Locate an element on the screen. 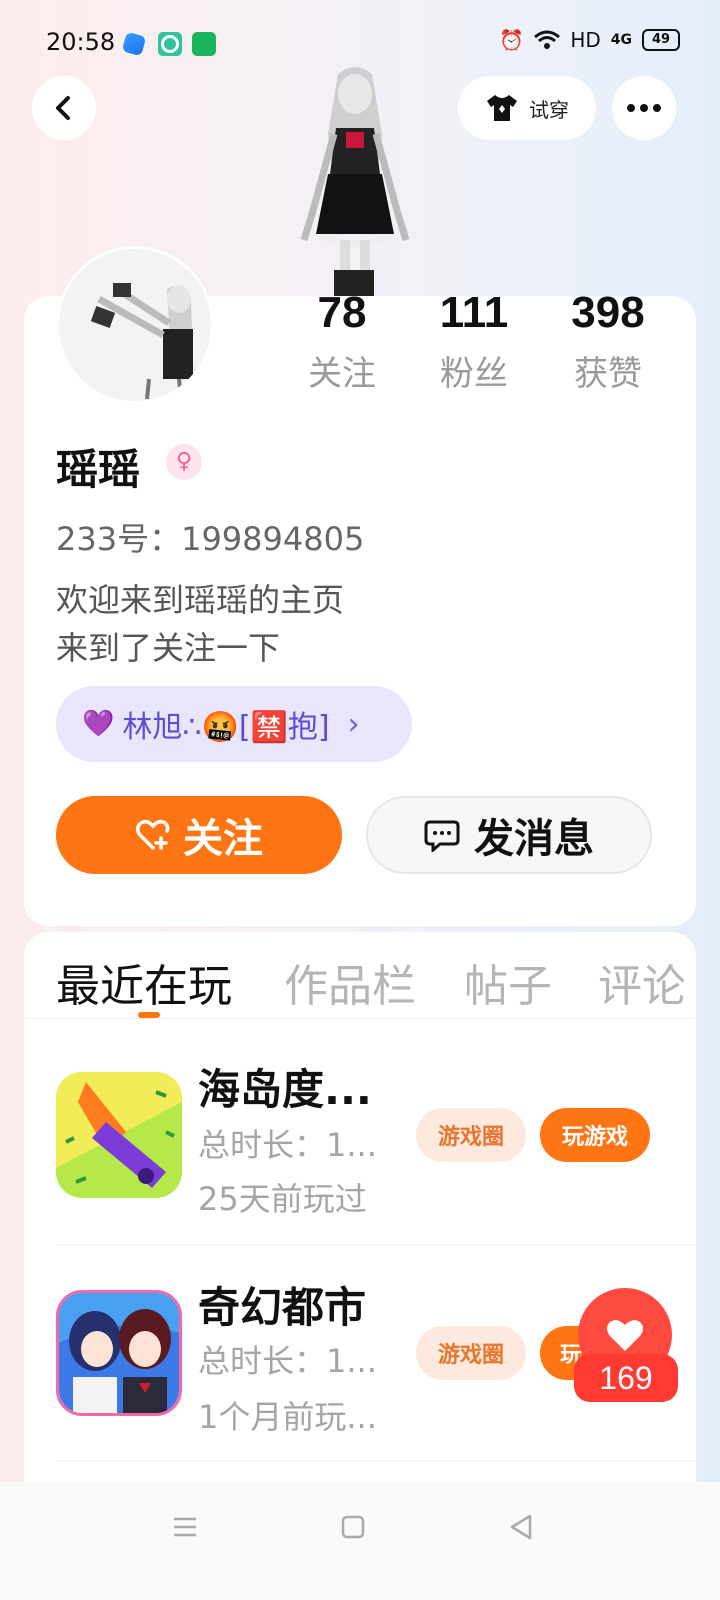 The height and width of the screenshot is (1600, 720). stat-value: 78 is located at coordinates (342, 312).